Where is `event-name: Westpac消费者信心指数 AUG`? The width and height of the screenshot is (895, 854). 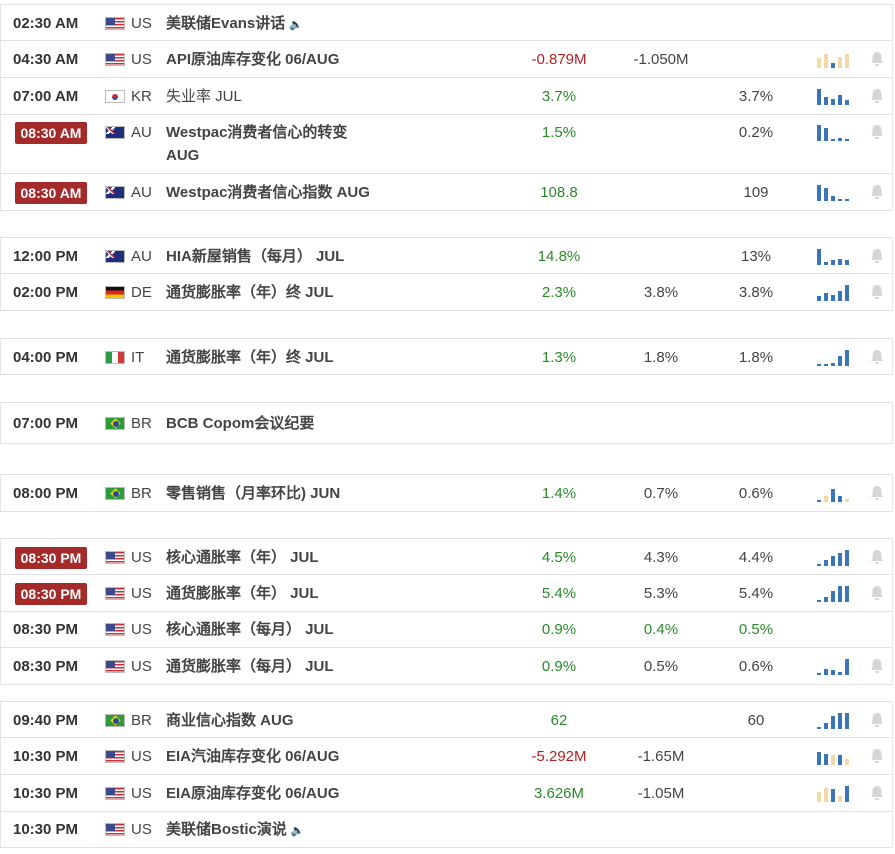 event-name: Westpac消费者信心指数 AUG is located at coordinates (268, 192).